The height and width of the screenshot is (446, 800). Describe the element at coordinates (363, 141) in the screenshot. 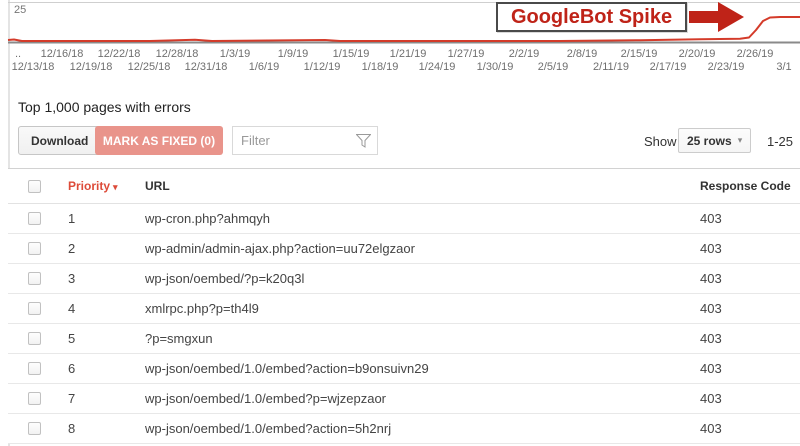

I see `filter-funnel-icon` at that location.